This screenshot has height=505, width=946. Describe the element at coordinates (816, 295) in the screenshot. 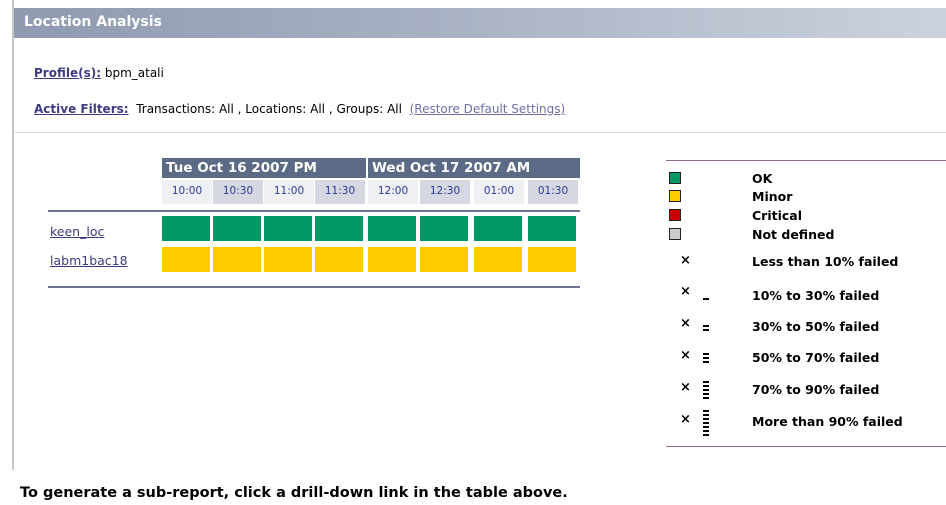

I see `legend-fail-1: 10% to 30% failed` at that location.